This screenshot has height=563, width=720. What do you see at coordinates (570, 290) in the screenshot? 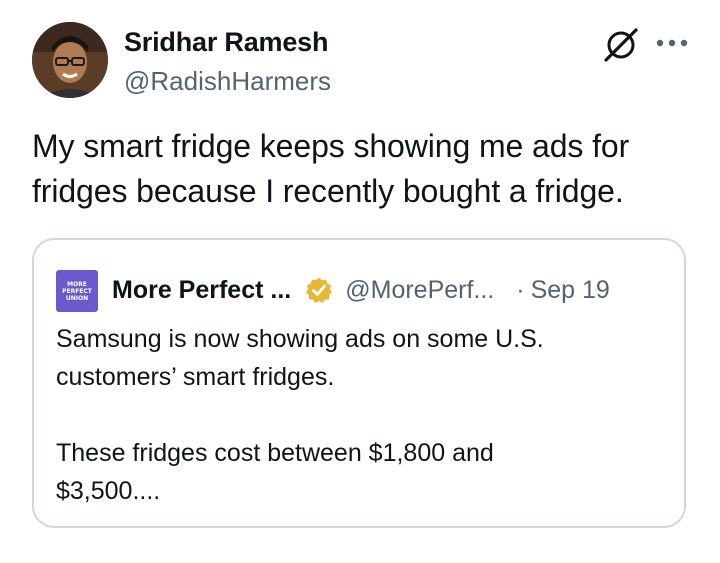
I see `quote-date: Sep 19` at bounding box center [570, 290].